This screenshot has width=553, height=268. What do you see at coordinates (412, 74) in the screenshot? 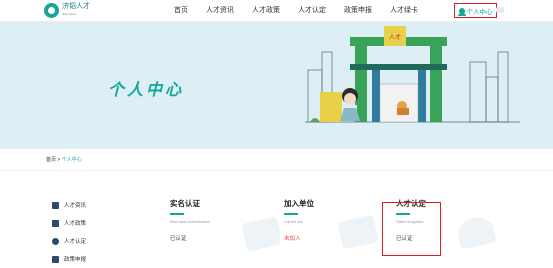
I see `city-illustration: 人才` at bounding box center [412, 74].